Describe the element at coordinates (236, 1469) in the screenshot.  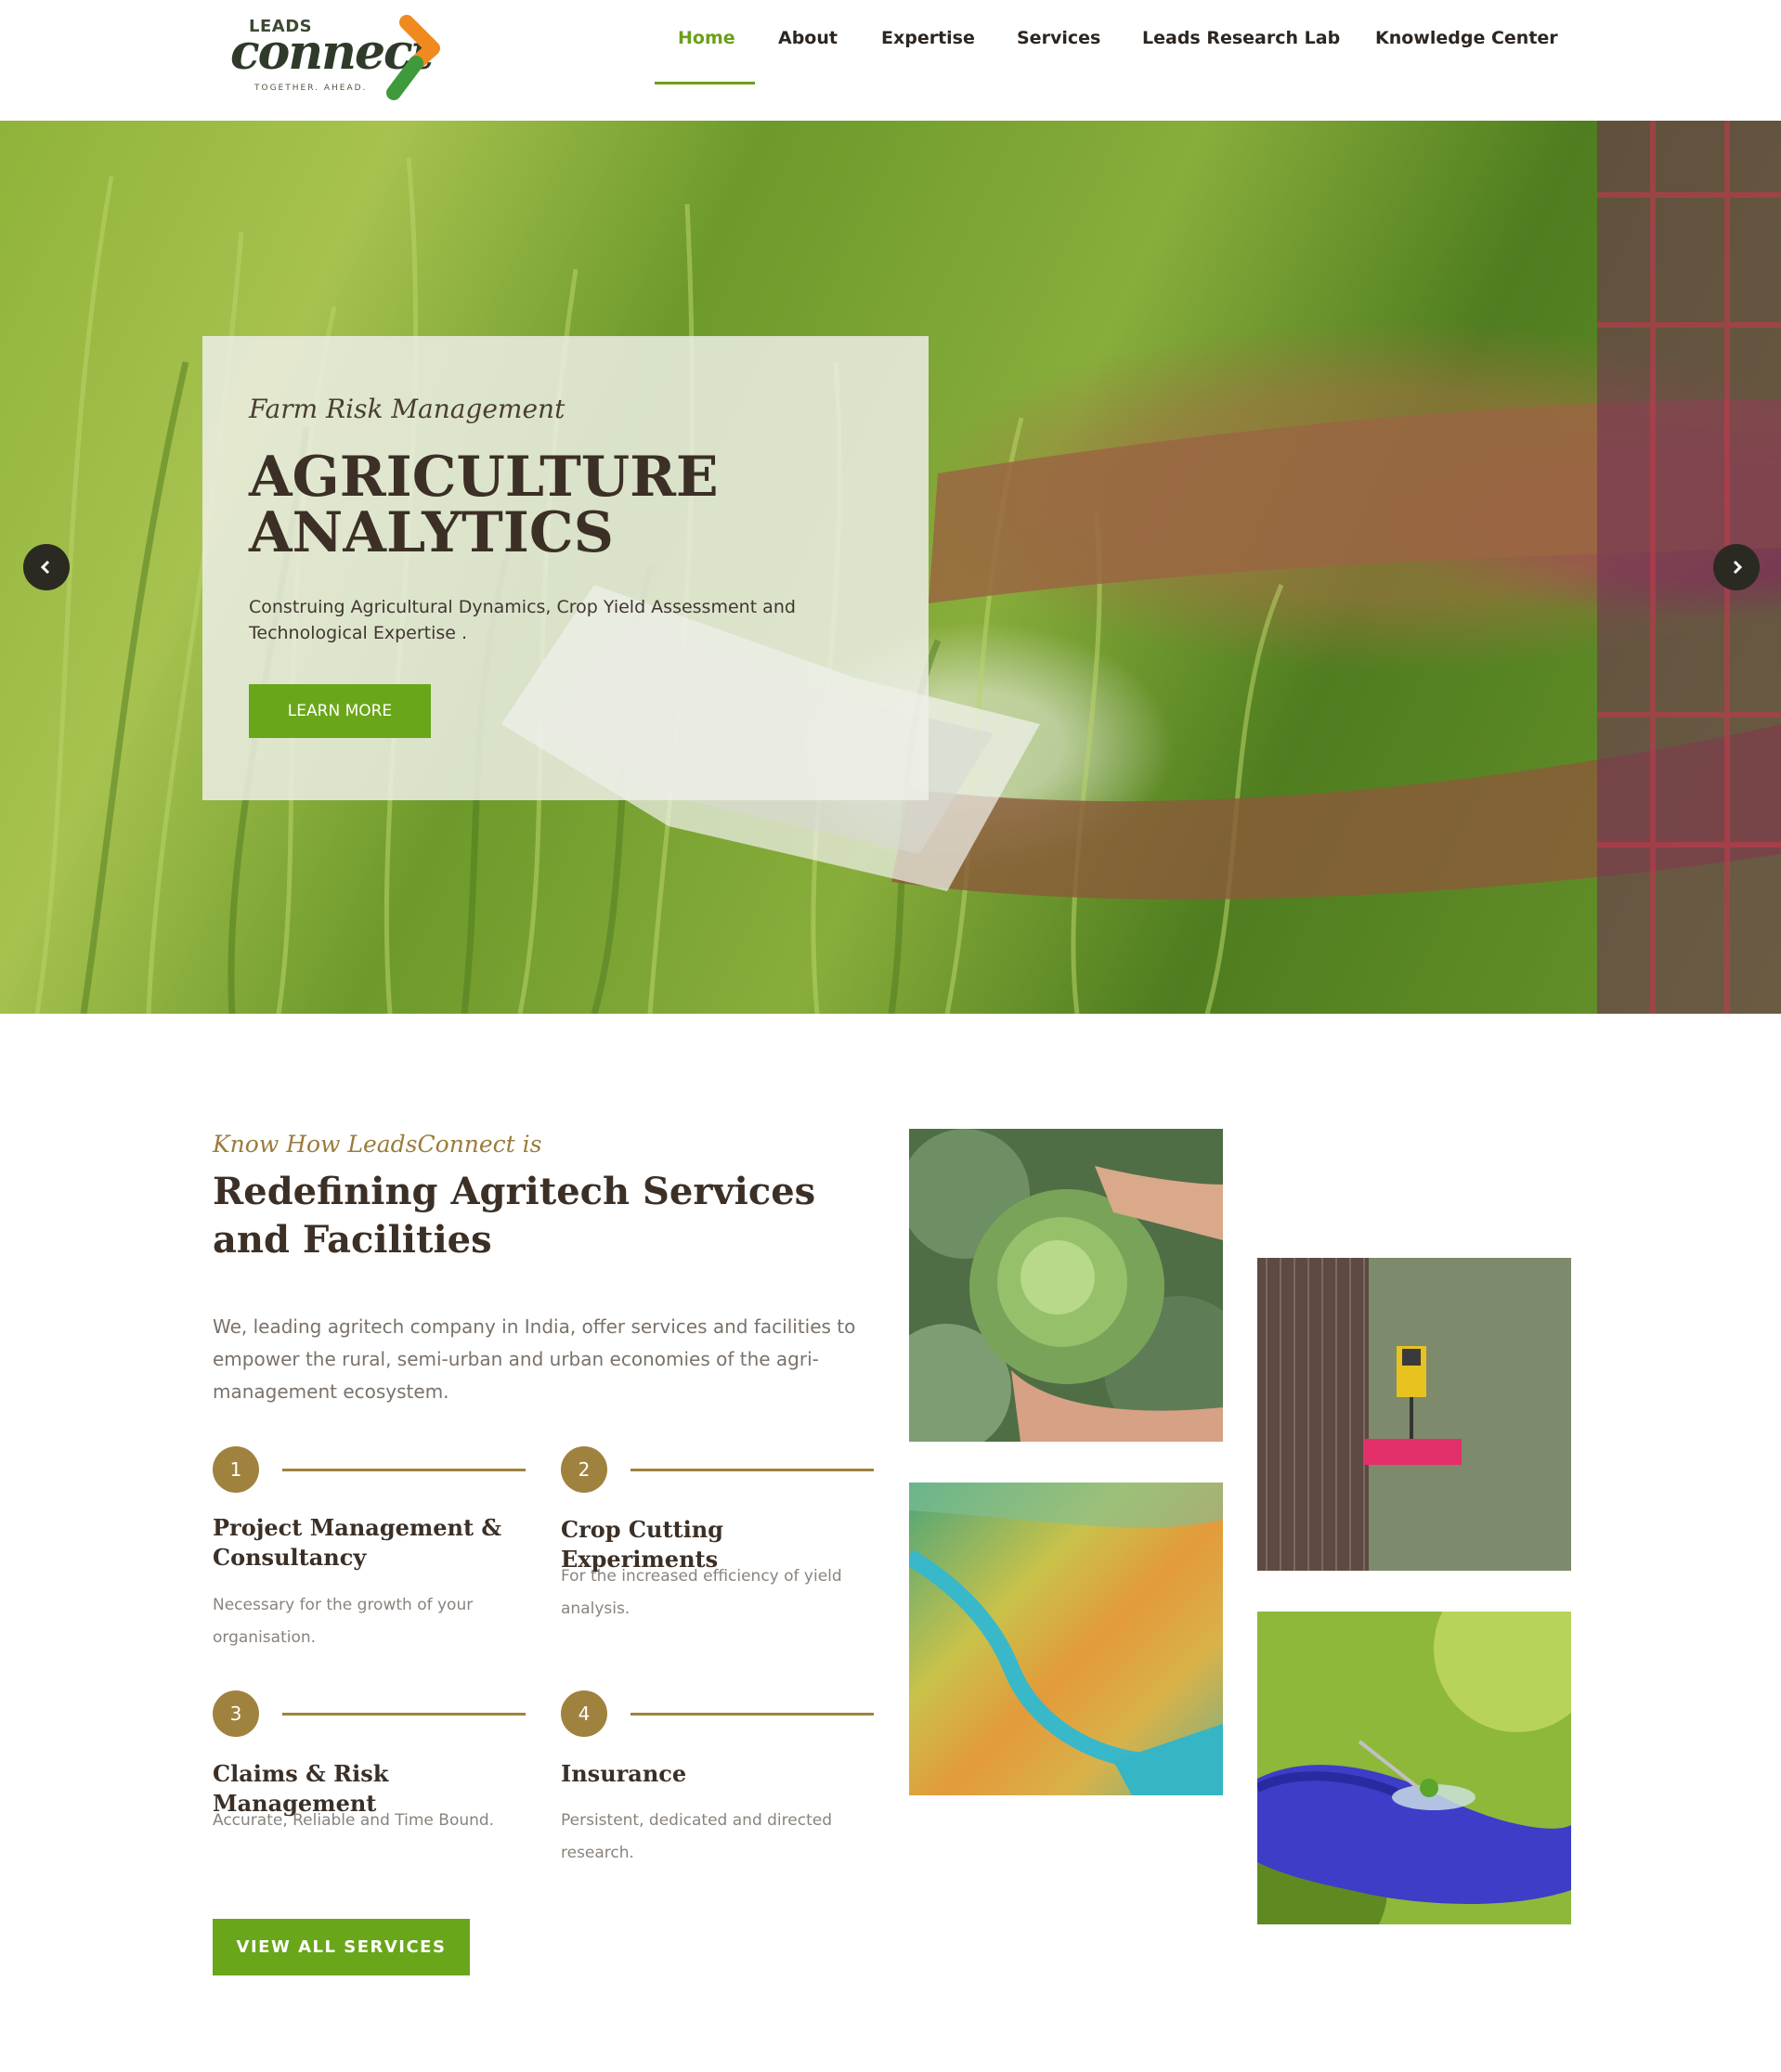
I see `step-number-badge: 1` at that location.